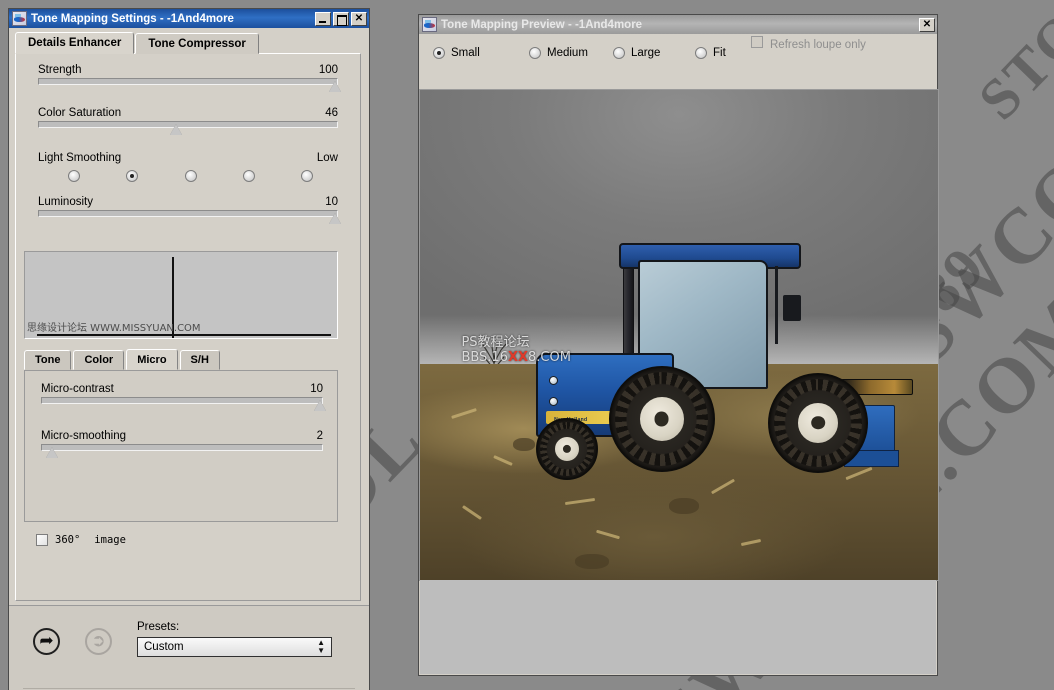  I want to click on slider-micro-smoothing-value: 2, so click(319, 436).